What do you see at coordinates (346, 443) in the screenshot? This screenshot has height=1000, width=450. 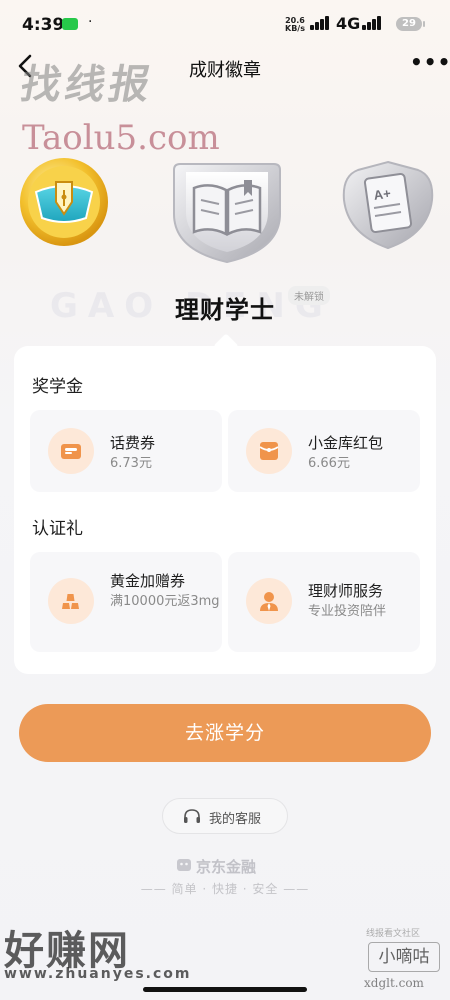 I see `reward-title: 小金库红包` at bounding box center [346, 443].